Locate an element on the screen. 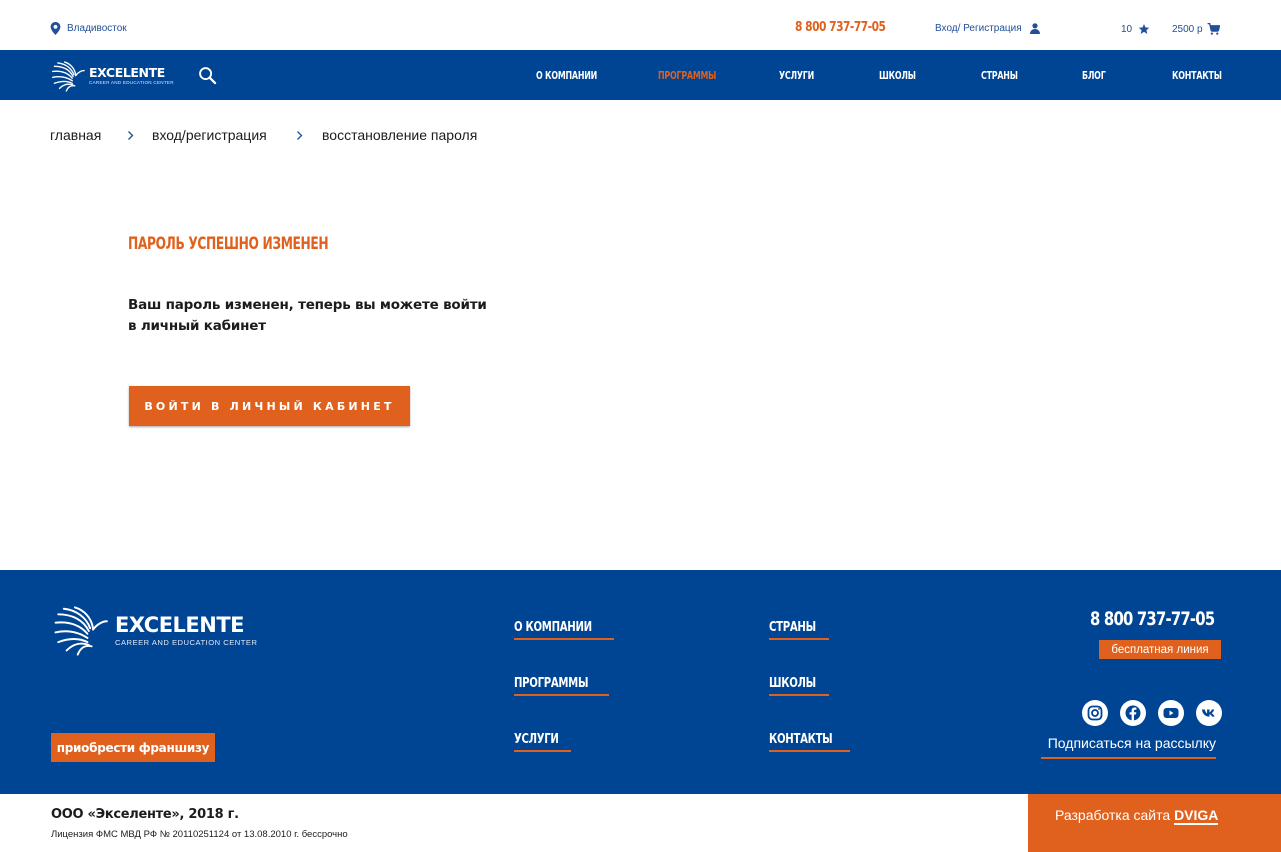 This screenshot has height=852, width=1281. footer-link-label: Программы is located at coordinates (551, 683).